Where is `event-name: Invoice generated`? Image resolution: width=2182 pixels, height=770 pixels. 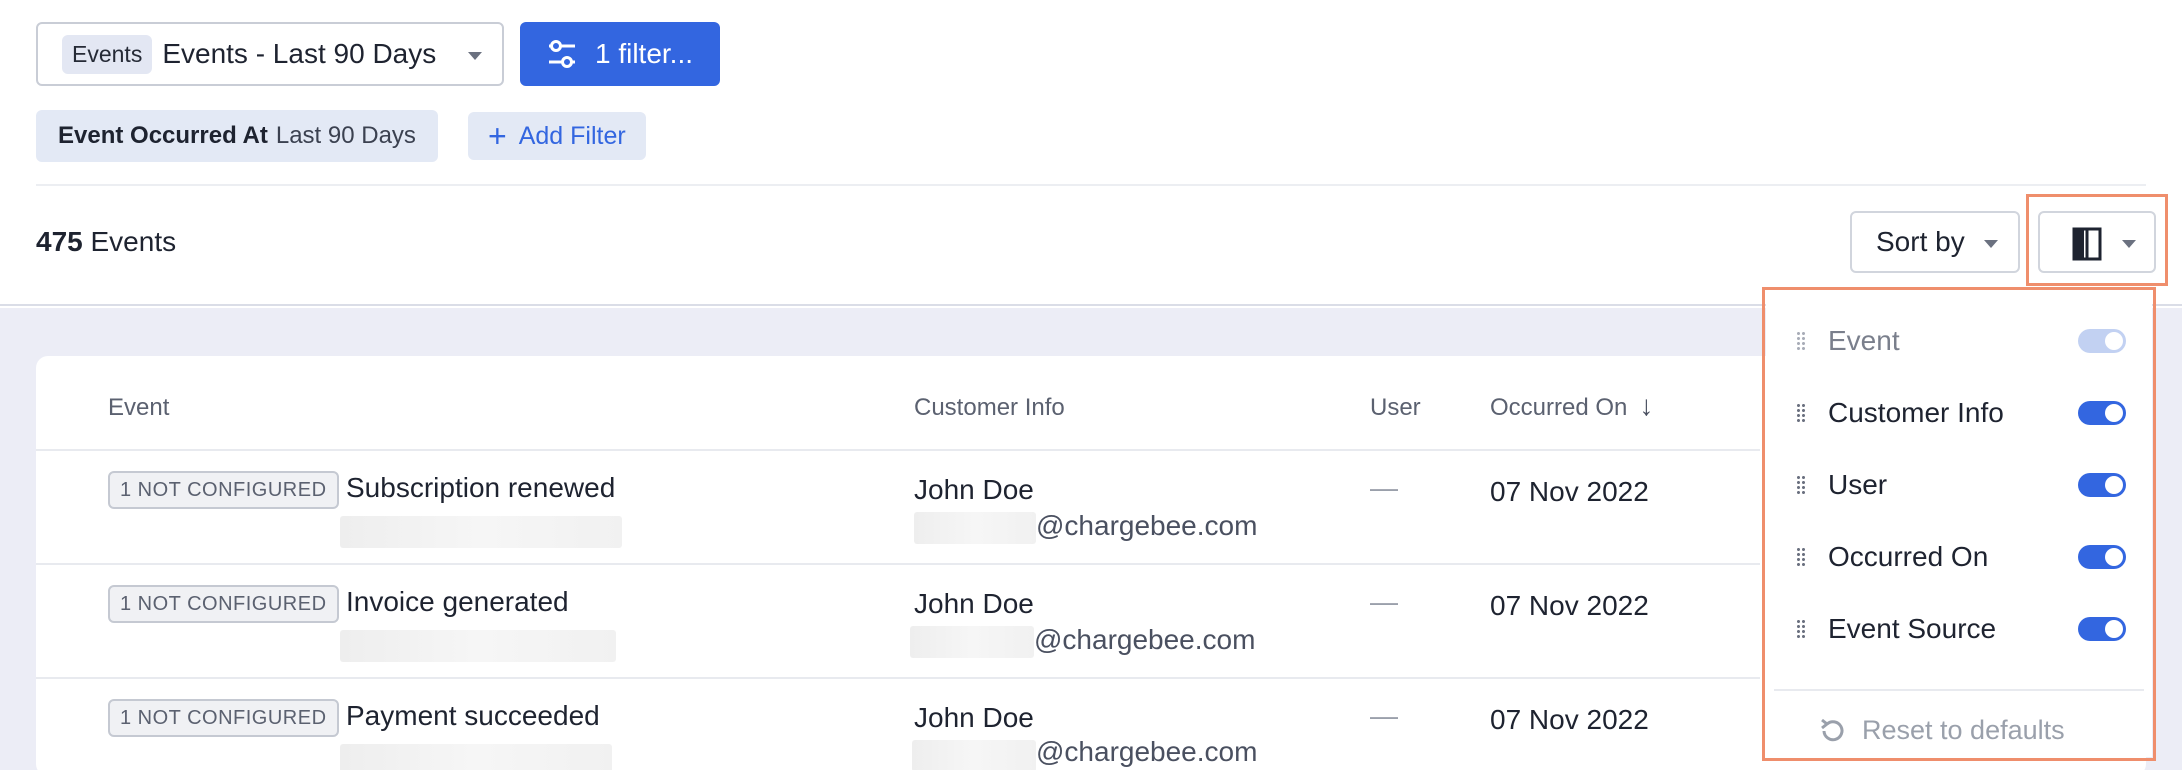
event-name: Invoice generated is located at coordinates (457, 602).